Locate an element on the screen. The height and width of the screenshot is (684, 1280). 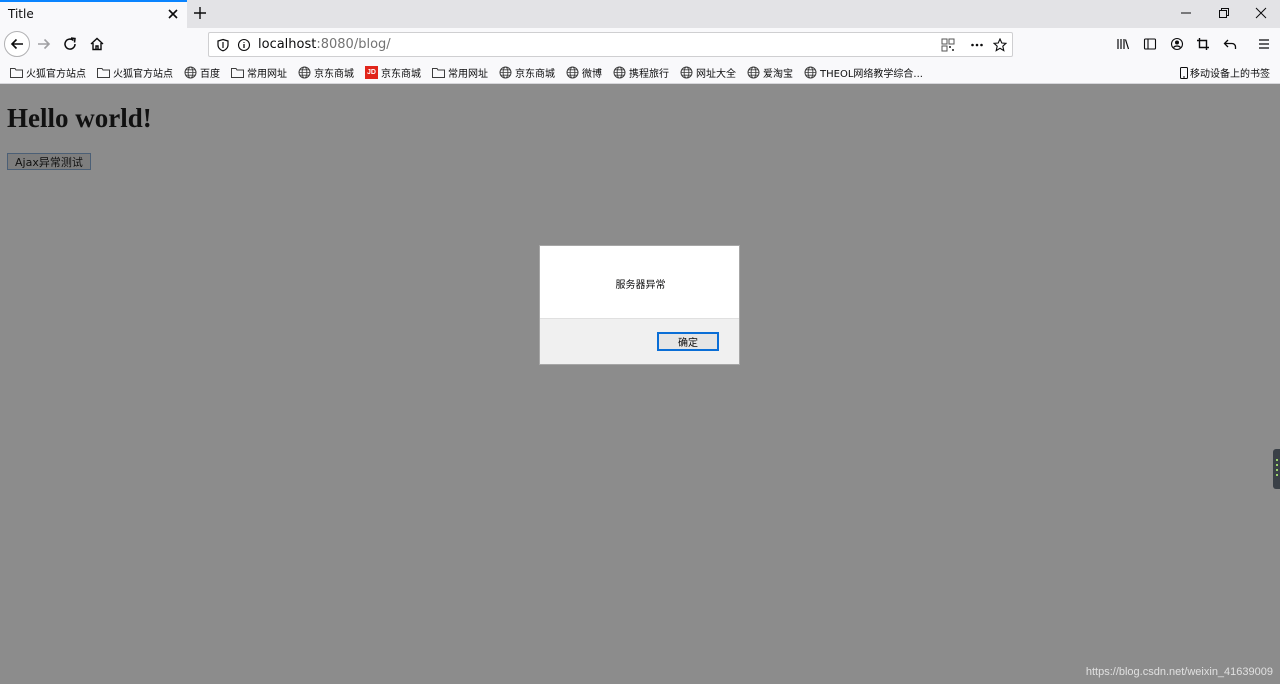
dialog-footer: 确定 is located at coordinates (639, 341).